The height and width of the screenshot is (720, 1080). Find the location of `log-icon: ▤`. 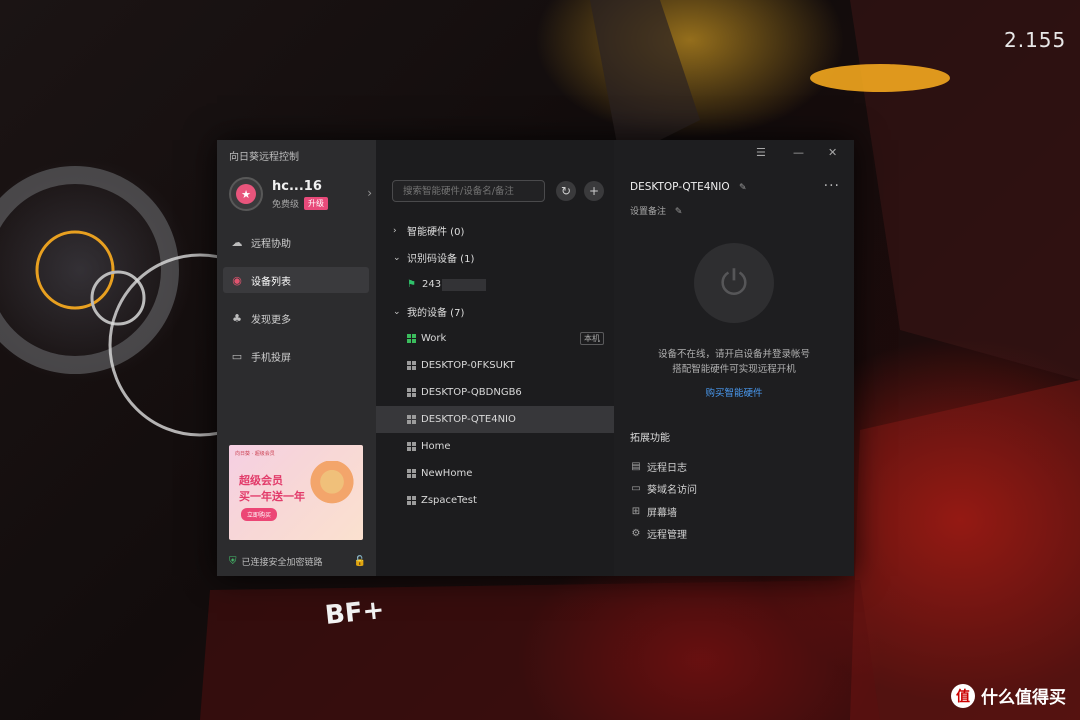

log-icon: ▤ is located at coordinates (636, 466).